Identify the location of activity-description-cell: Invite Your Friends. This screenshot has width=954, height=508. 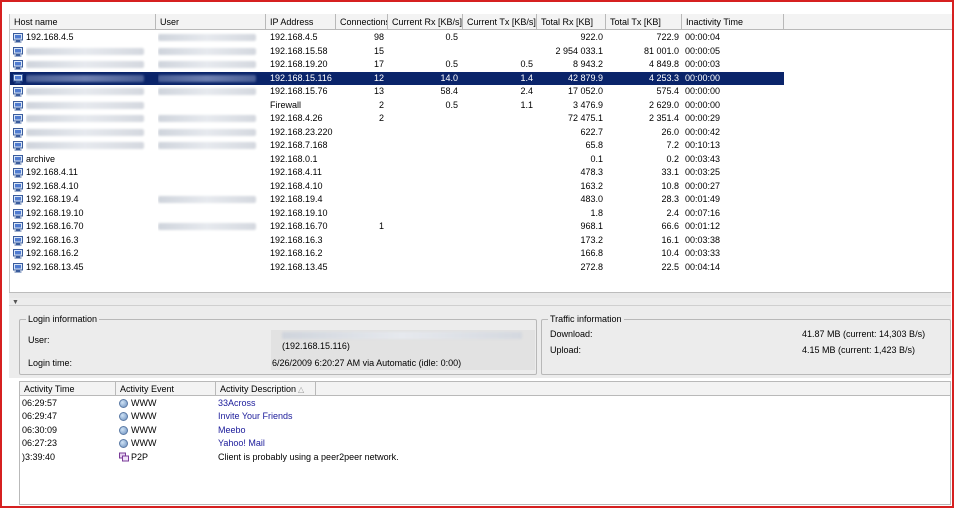
(418, 416).